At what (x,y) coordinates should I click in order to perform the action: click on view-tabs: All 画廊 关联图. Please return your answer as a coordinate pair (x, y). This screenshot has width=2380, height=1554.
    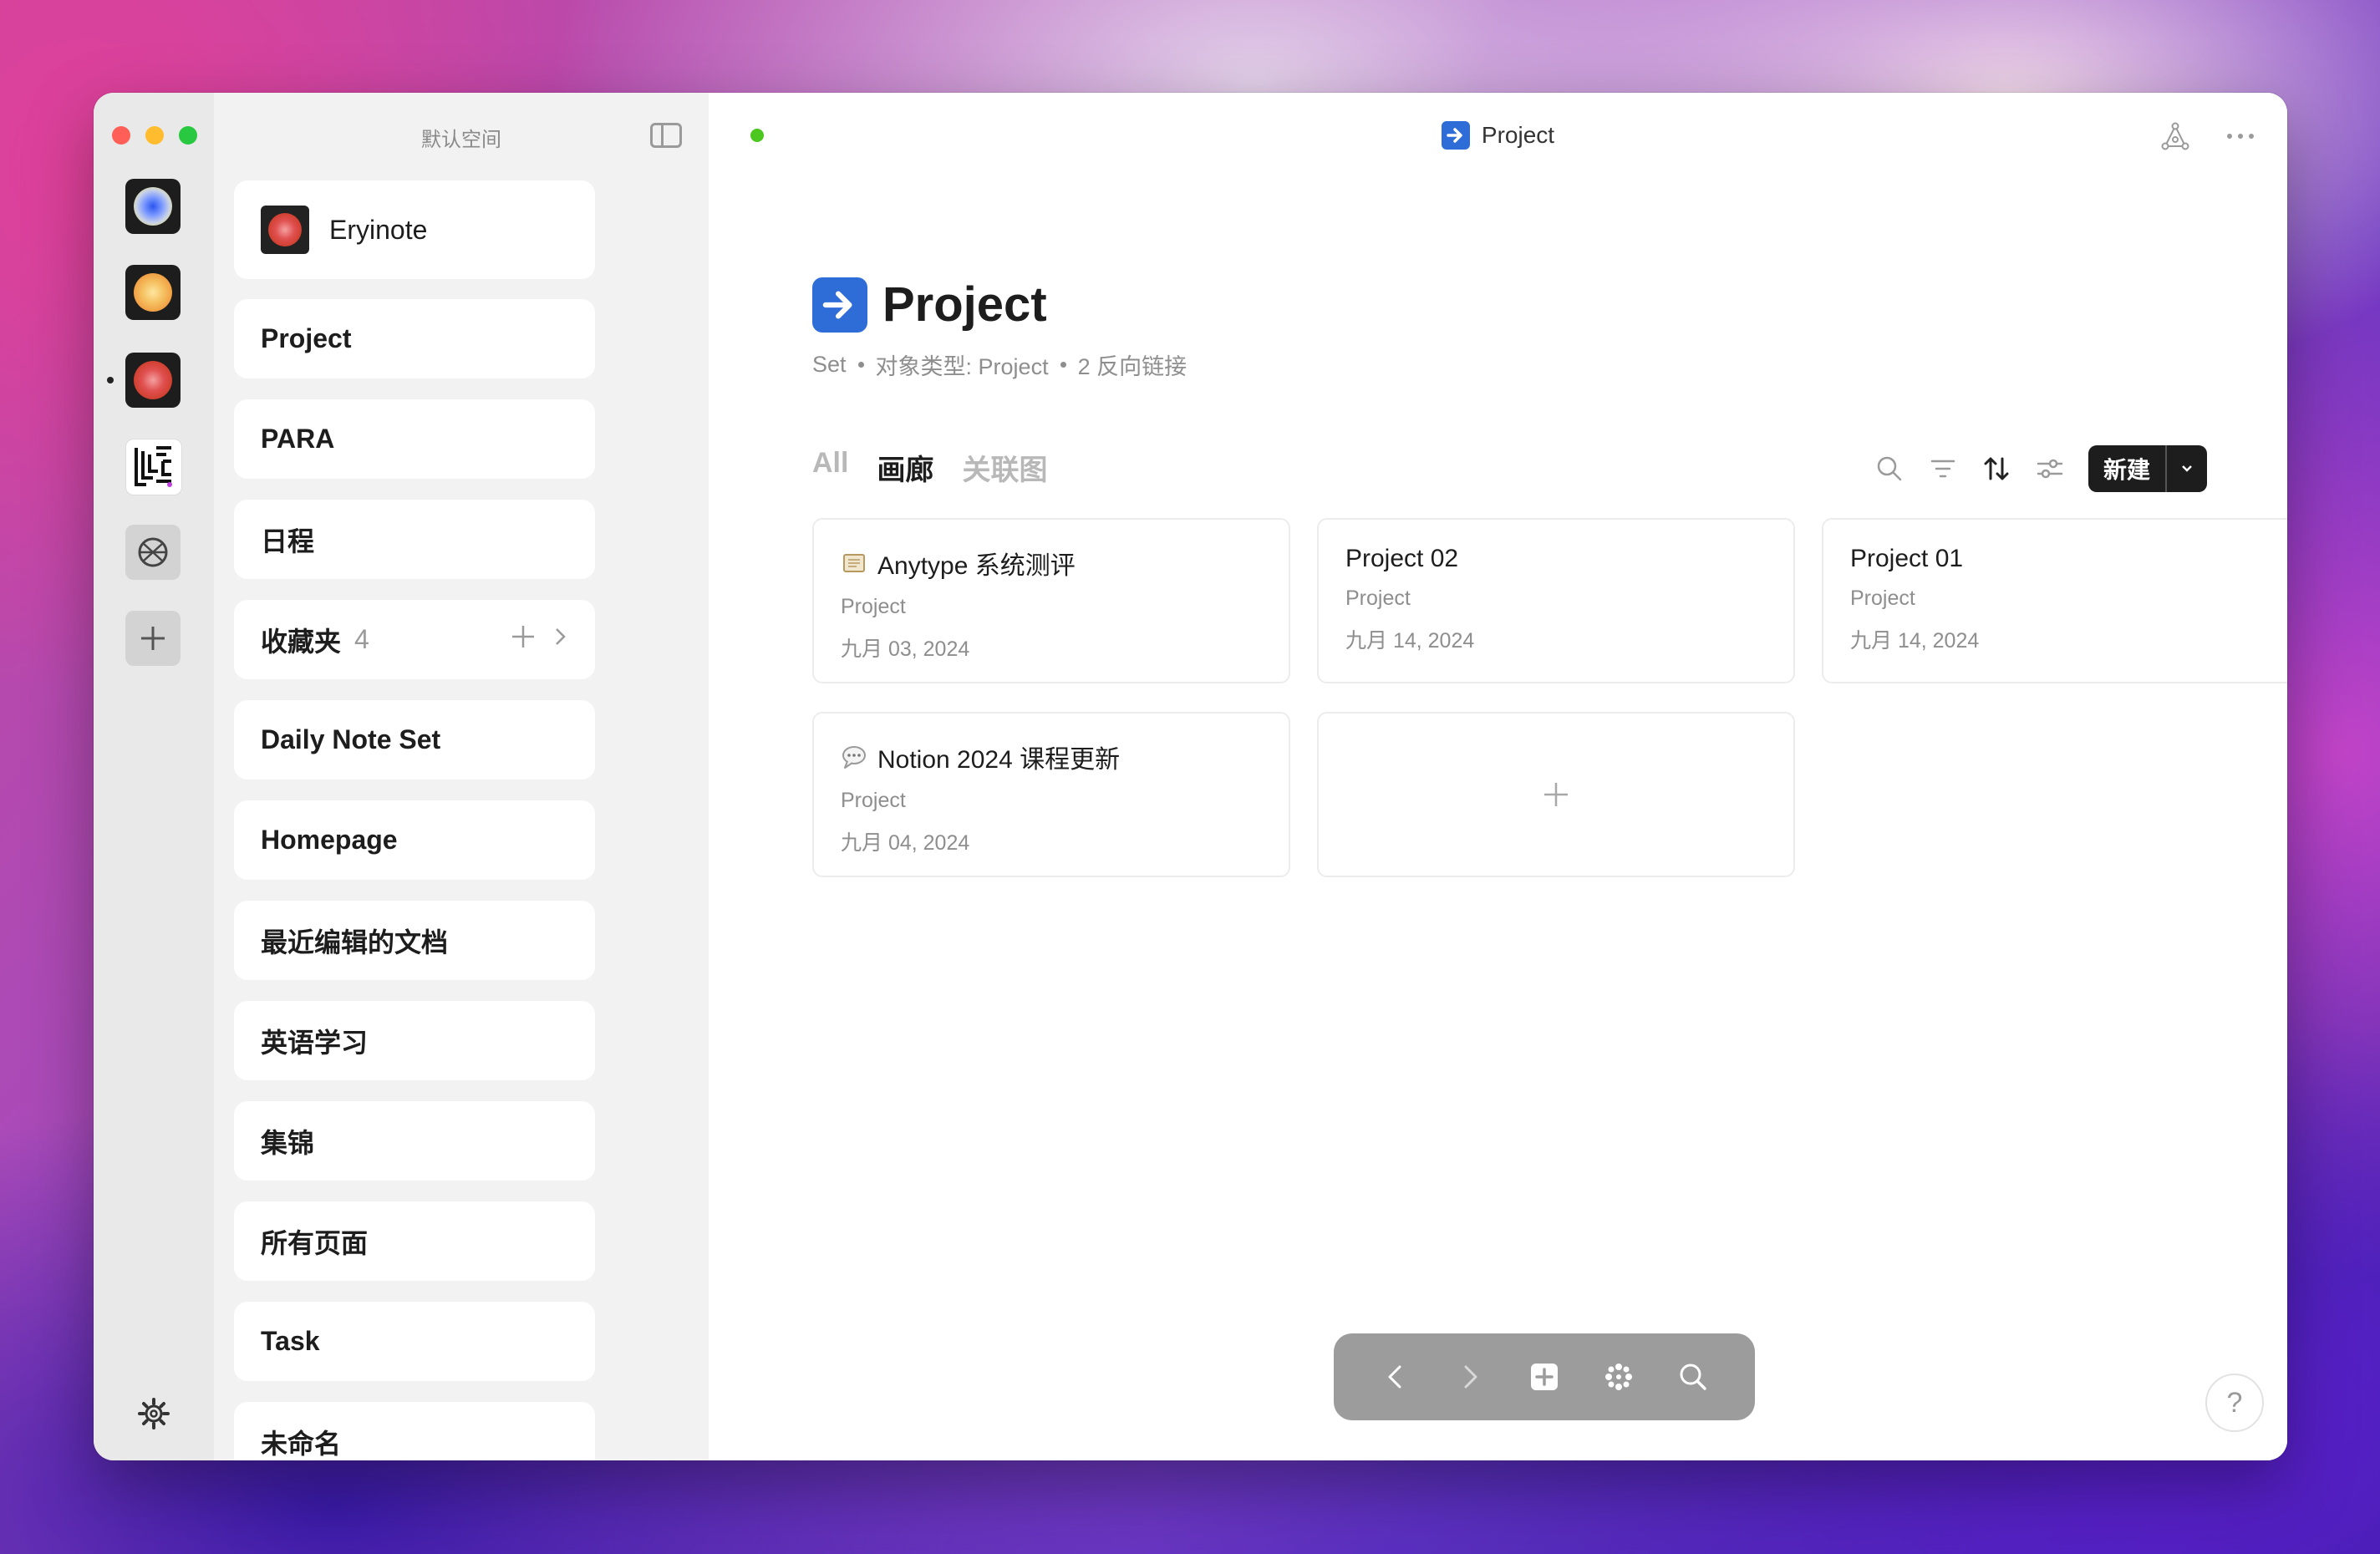
    Looking at the image, I should click on (929, 467).